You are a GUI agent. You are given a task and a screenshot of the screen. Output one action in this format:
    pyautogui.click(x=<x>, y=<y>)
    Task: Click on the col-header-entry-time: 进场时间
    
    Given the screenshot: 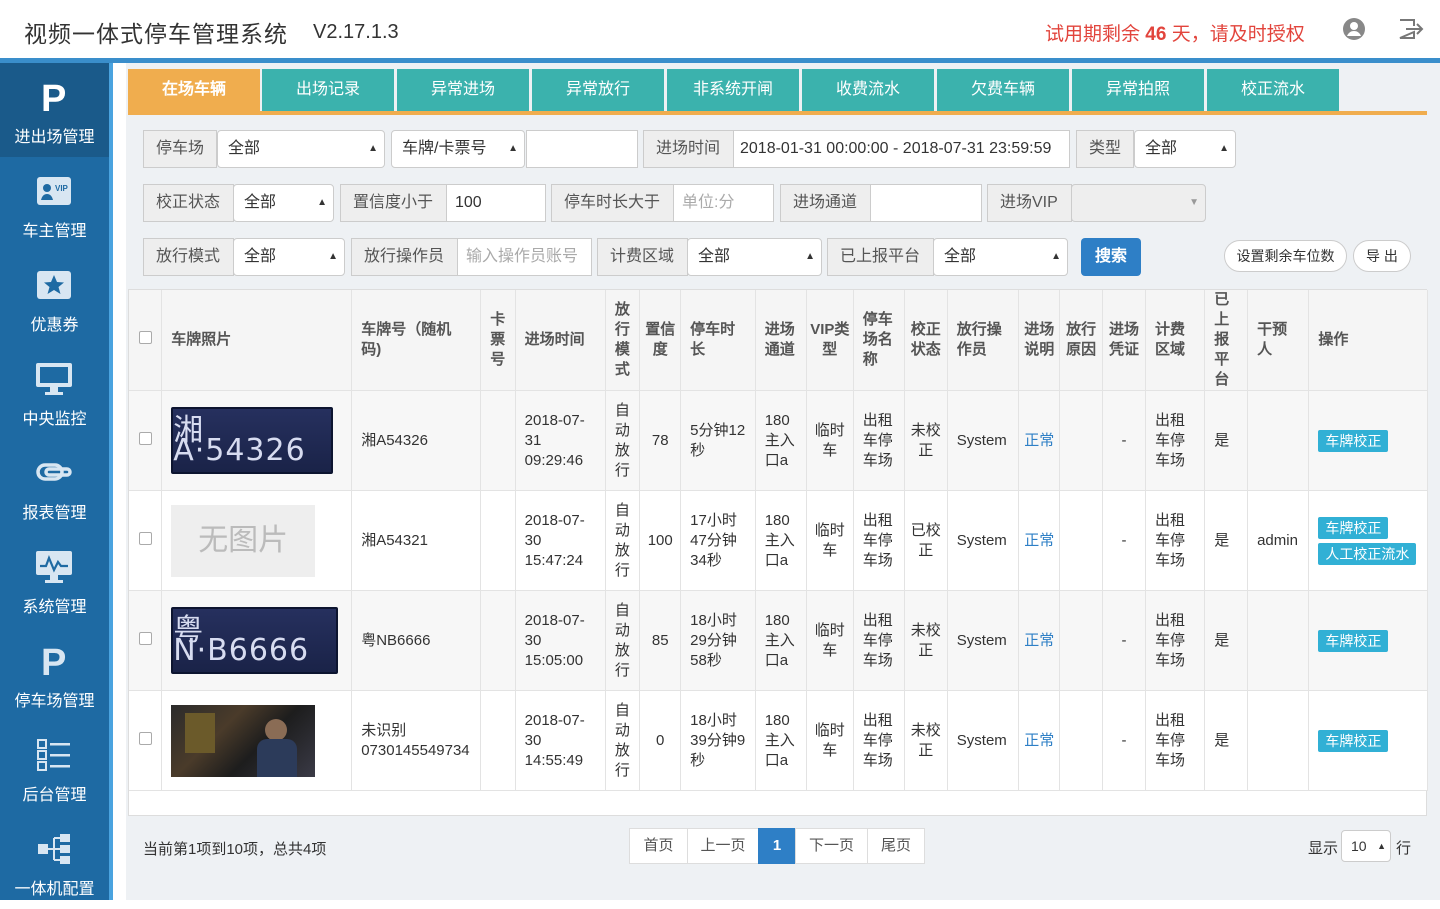 What is the action you would take?
    pyautogui.click(x=560, y=340)
    